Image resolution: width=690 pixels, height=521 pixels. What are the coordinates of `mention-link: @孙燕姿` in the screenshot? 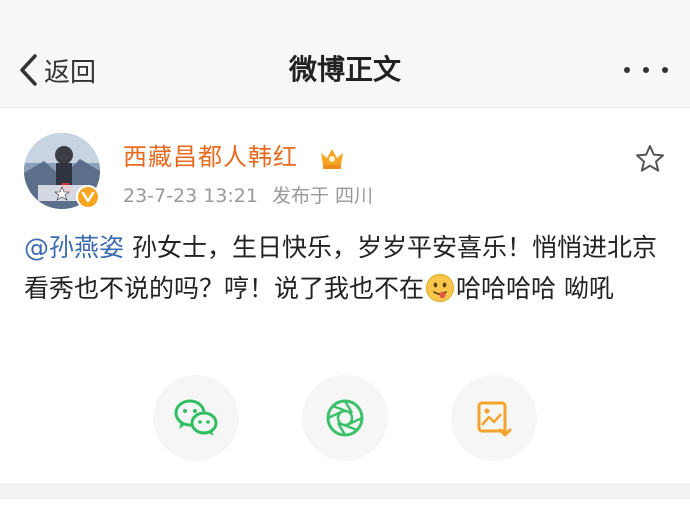 It's located at (74, 247).